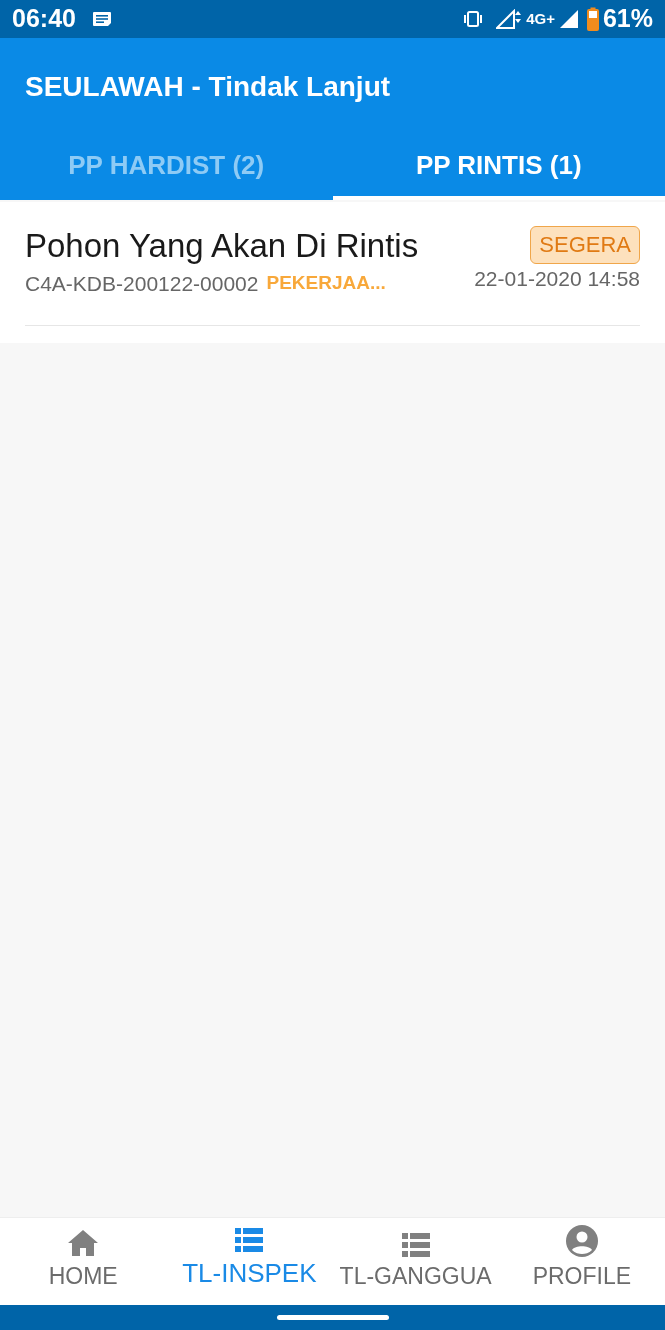 This screenshot has height=1330, width=665. Describe the element at coordinates (83, 1261) in the screenshot. I see `nav-item: HOME` at that location.